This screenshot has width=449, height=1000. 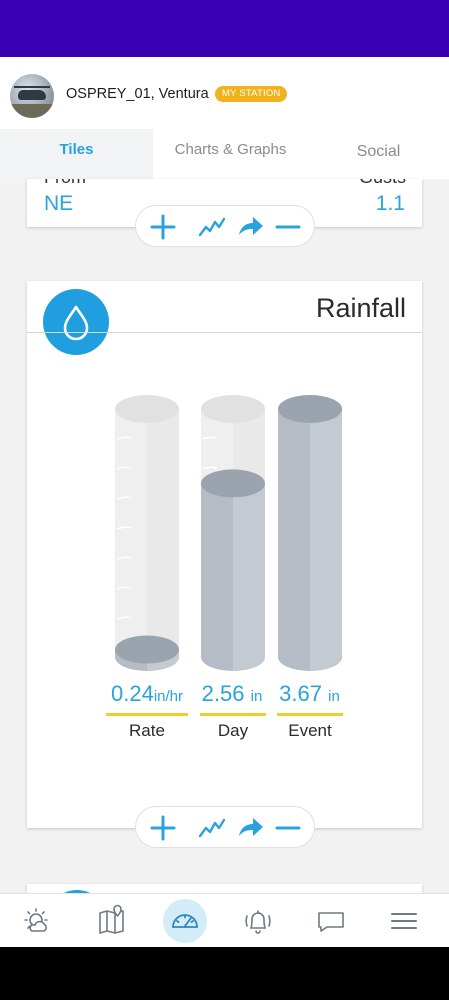 What do you see at coordinates (223, 693) in the screenshot?
I see `day-value: 2.56` at bounding box center [223, 693].